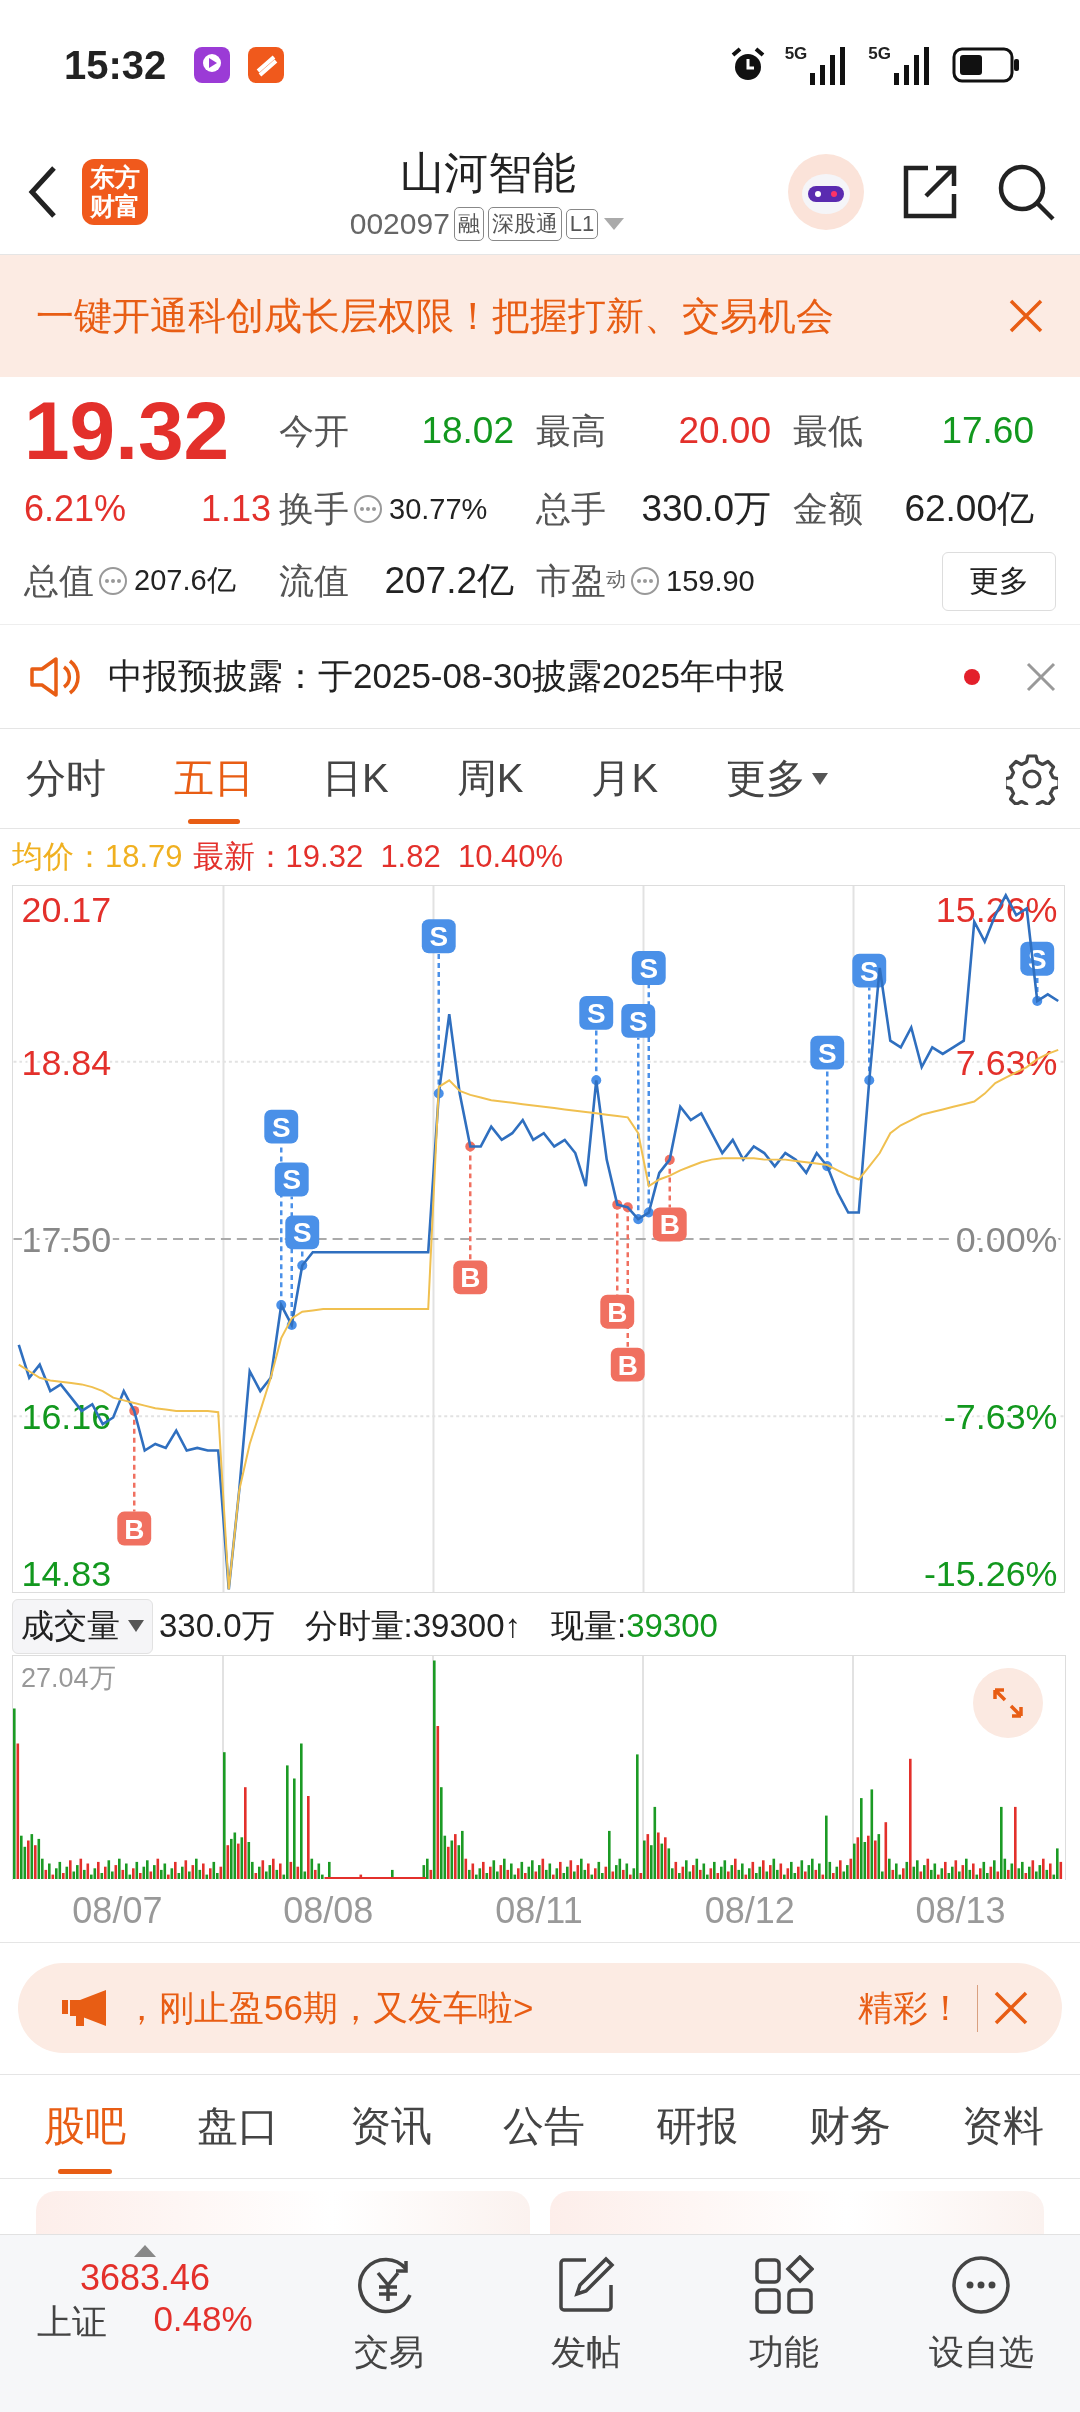 Image resolution: width=1080 pixels, height=2412 pixels. I want to click on status-time: 15:32, so click(115, 65).